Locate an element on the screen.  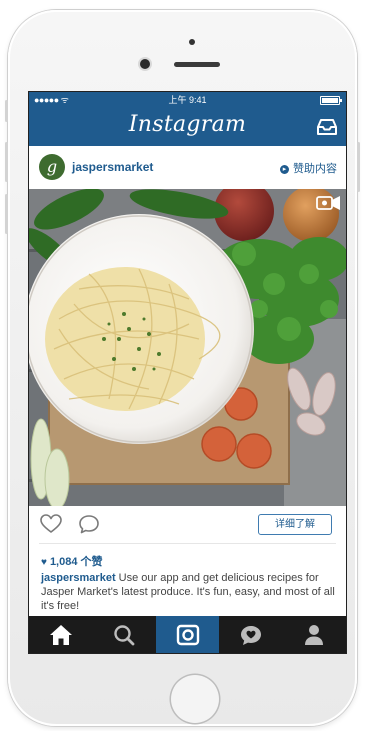
post-header: g jaspersmarket ▸ 赞助内容 is located at coordinates (187, 167).